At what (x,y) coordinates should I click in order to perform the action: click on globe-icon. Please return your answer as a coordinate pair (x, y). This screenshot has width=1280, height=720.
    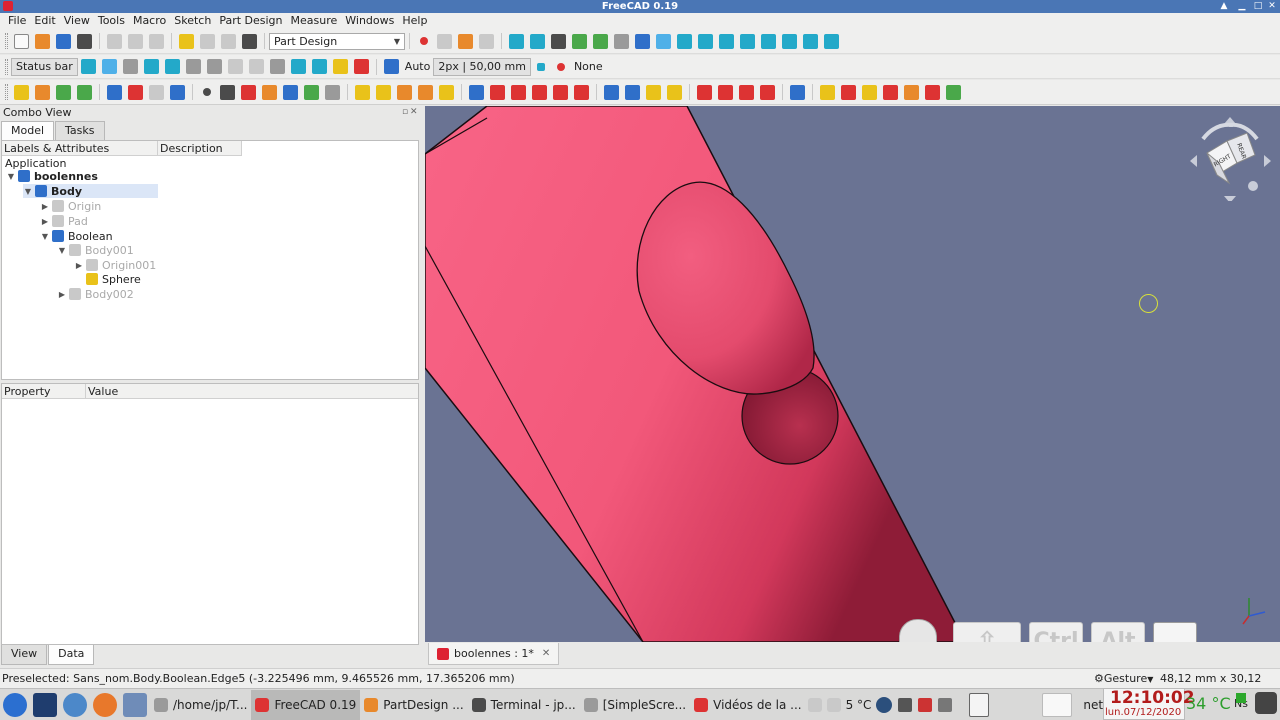
    Looking at the image, I should click on (884, 704).